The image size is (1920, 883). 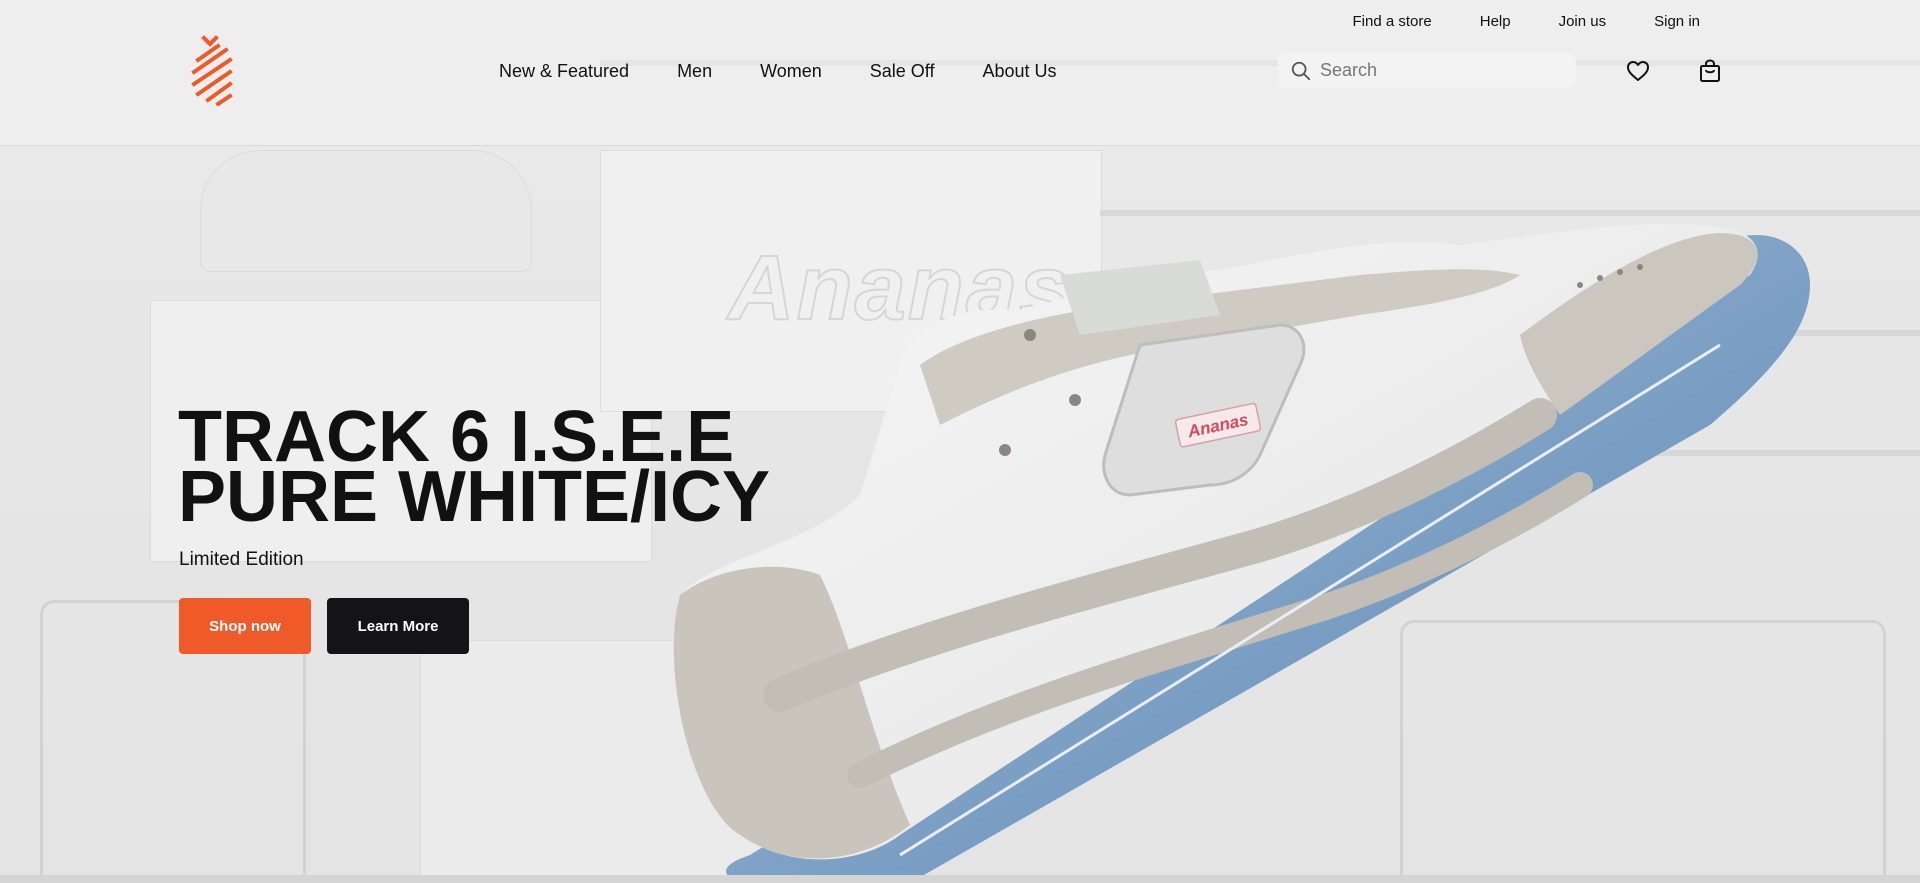 I want to click on search-icon, so click(x=1301, y=70).